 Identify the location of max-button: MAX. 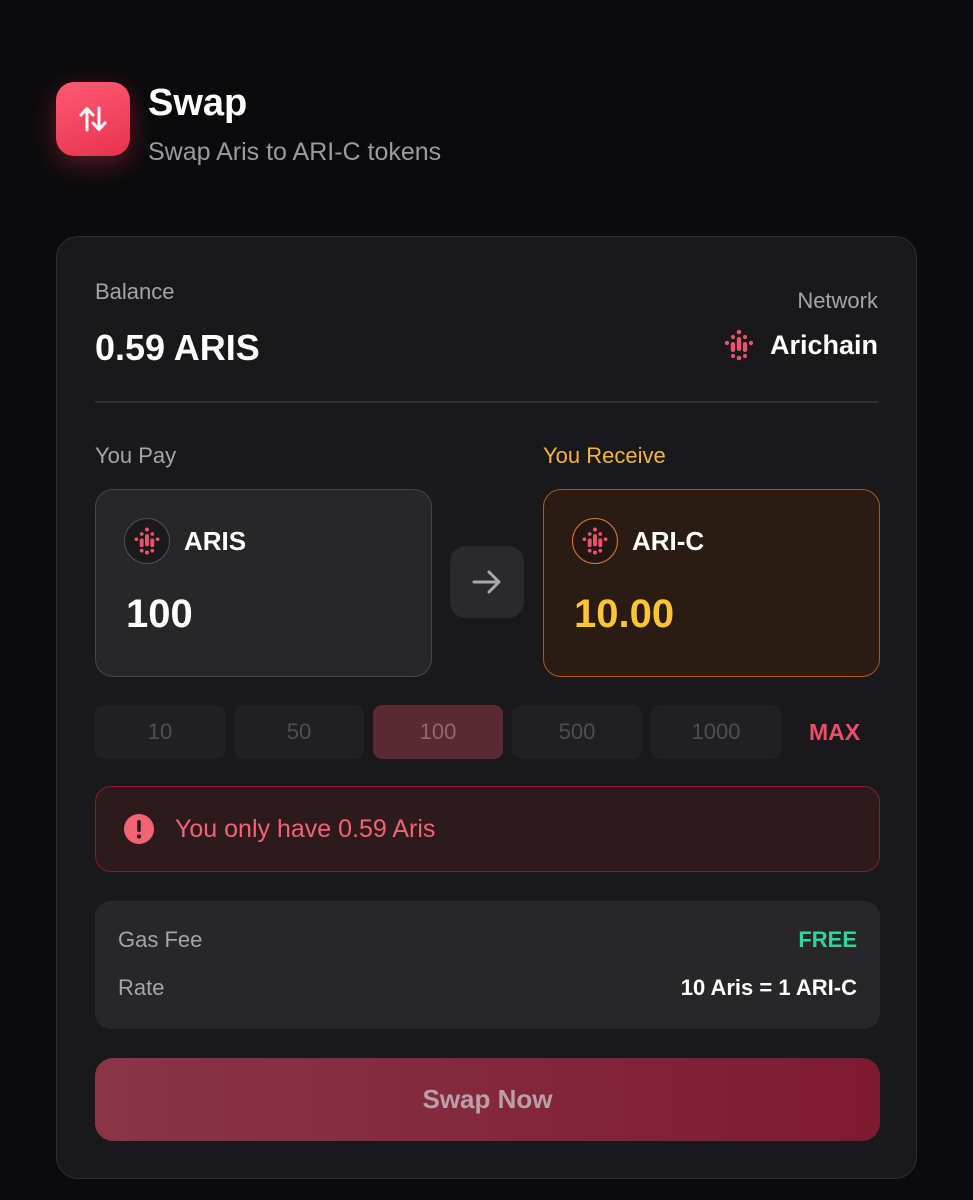
(834, 732).